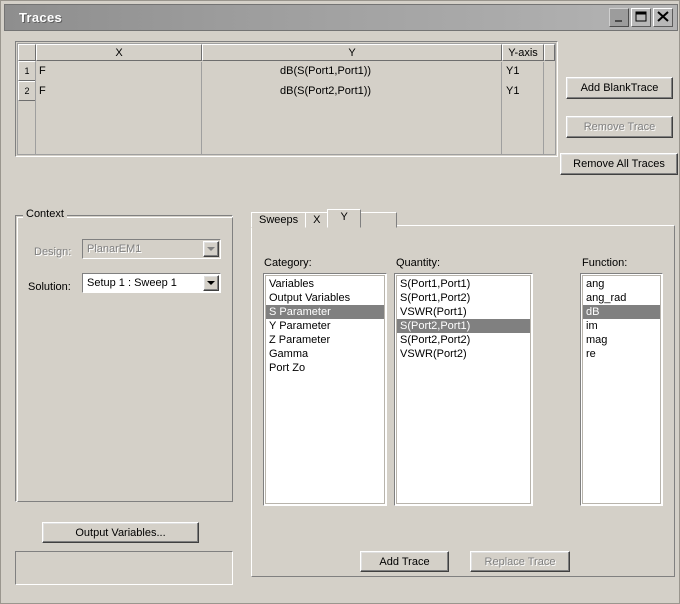 The height and width of the screenshot is (604, 680). I want to click on solution-combo-value: Setup 1 : Sweep 1, so click(132, 283).